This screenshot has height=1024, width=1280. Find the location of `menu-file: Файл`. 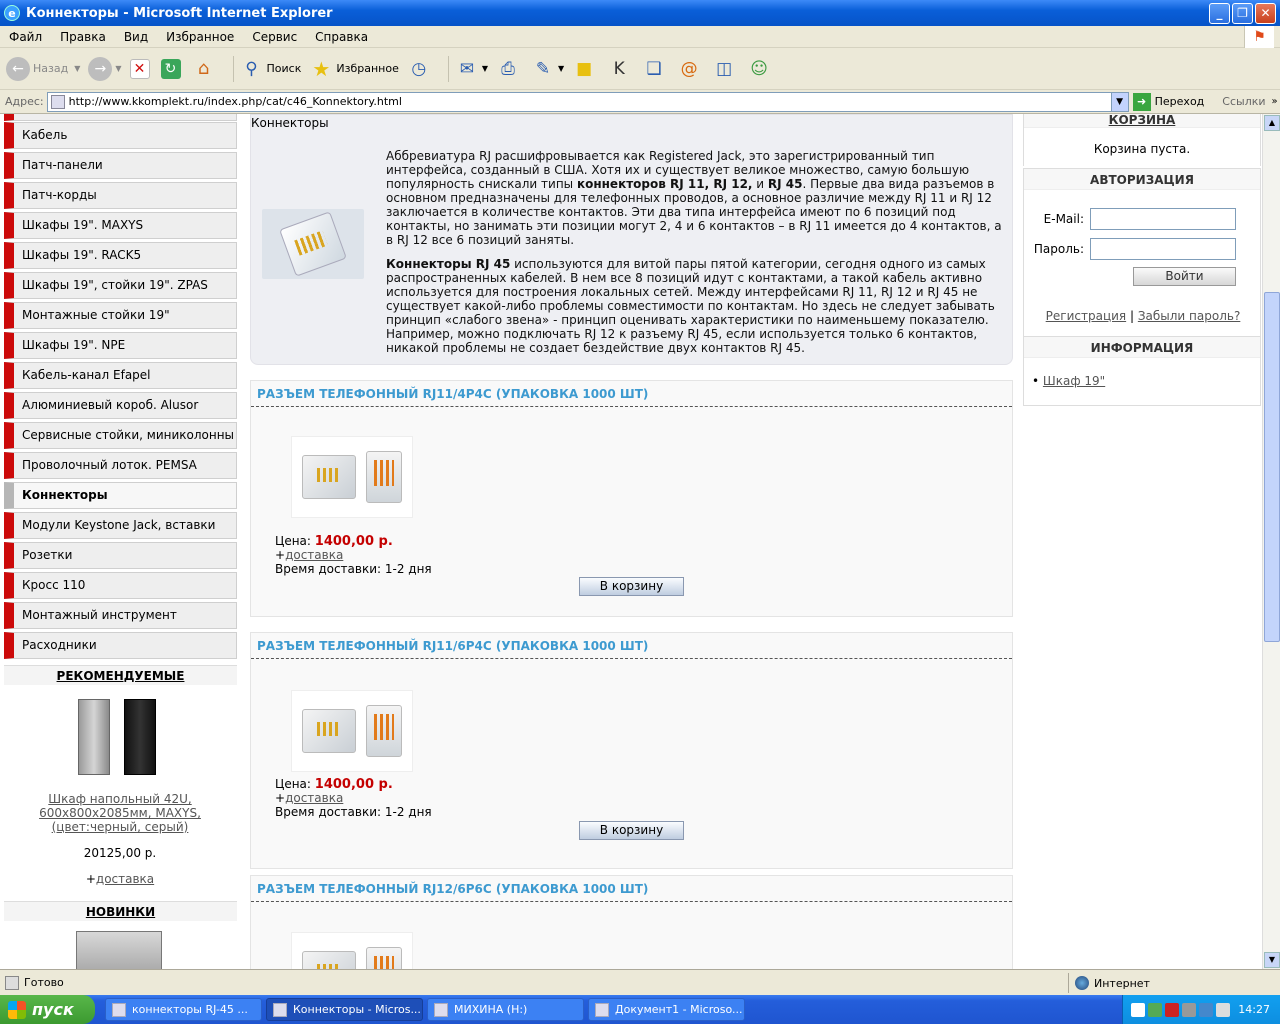

menu-file: Файл is located at coordinates (25, 37).